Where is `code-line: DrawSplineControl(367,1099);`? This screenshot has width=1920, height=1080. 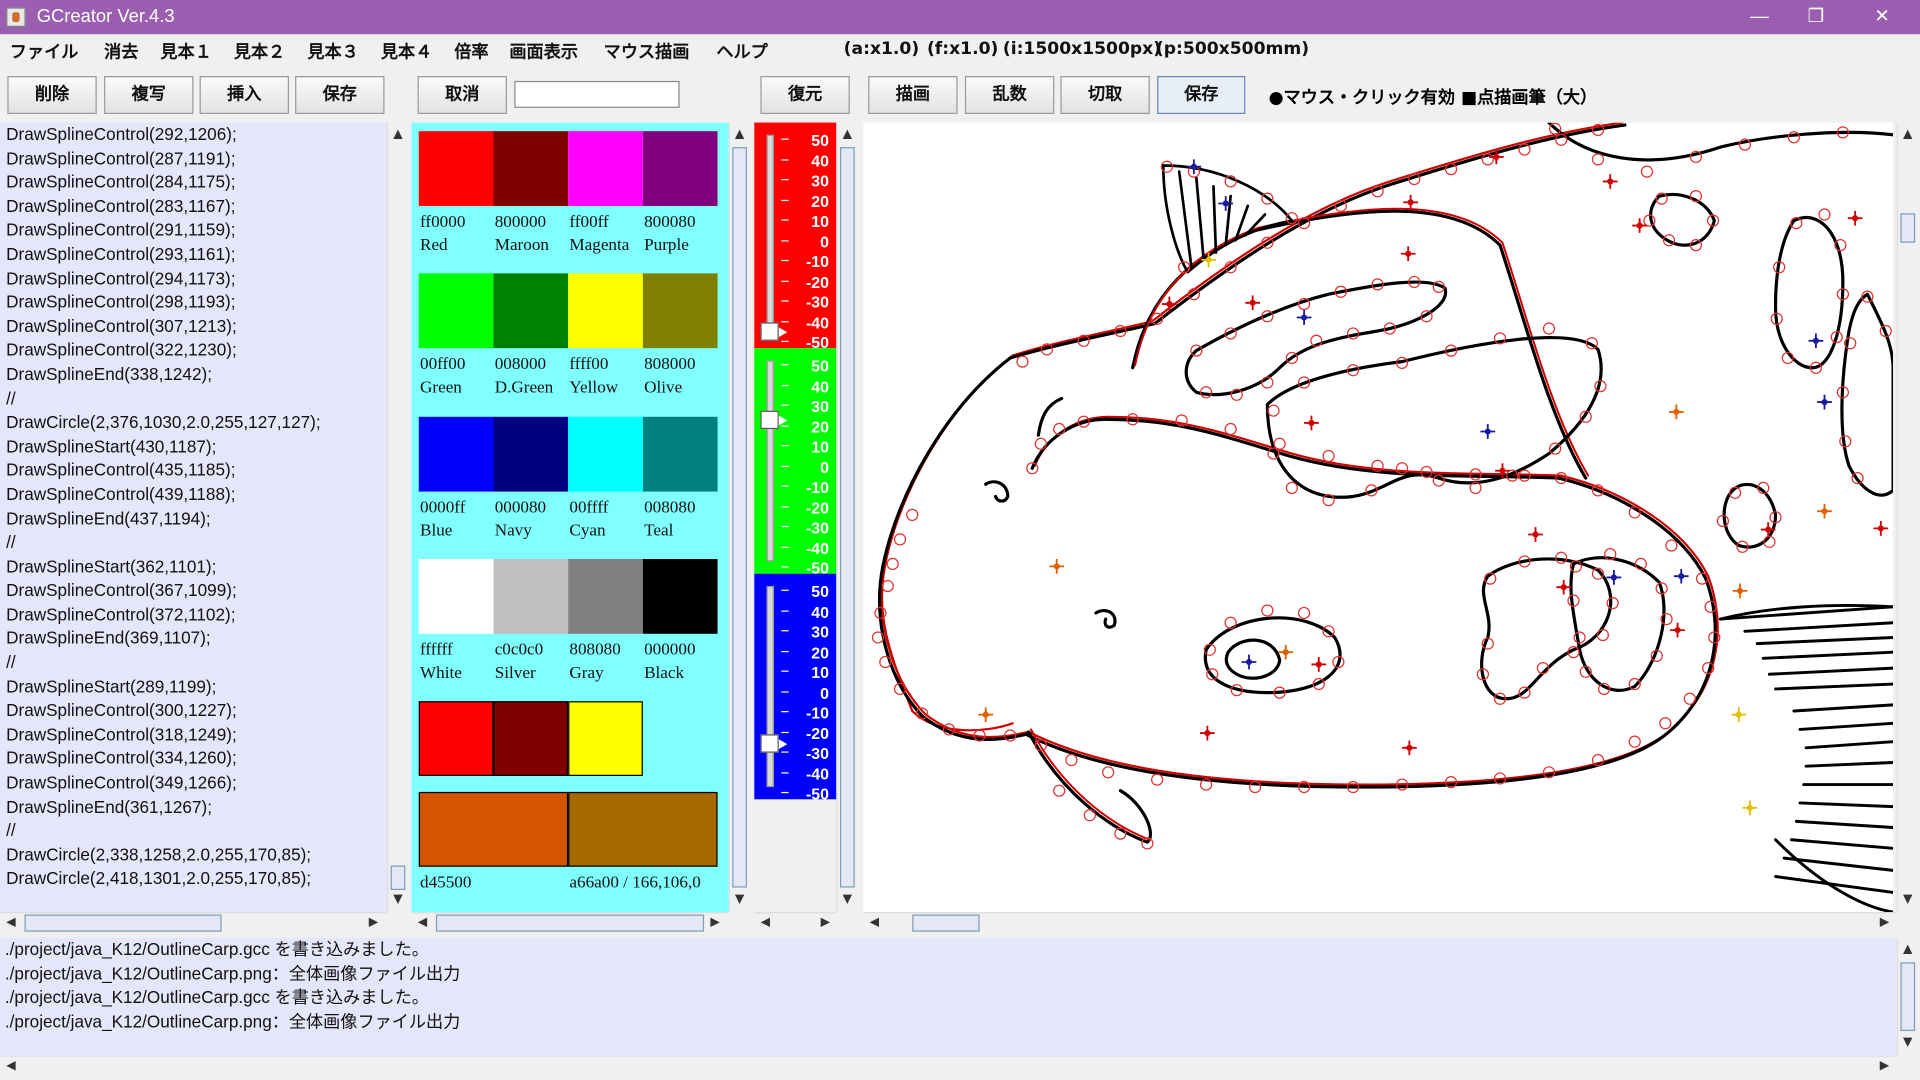
code-line: DrawSplineControl(367,1099); is located at coordinates (193, 591).